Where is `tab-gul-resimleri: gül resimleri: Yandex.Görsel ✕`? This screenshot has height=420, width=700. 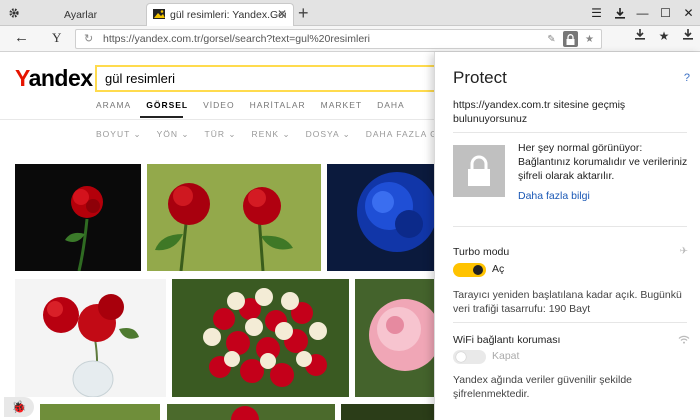 tab-gul-resimleri: gül resimleri: Yandex.Görsel ✕ is located at coordinates (220, 14).